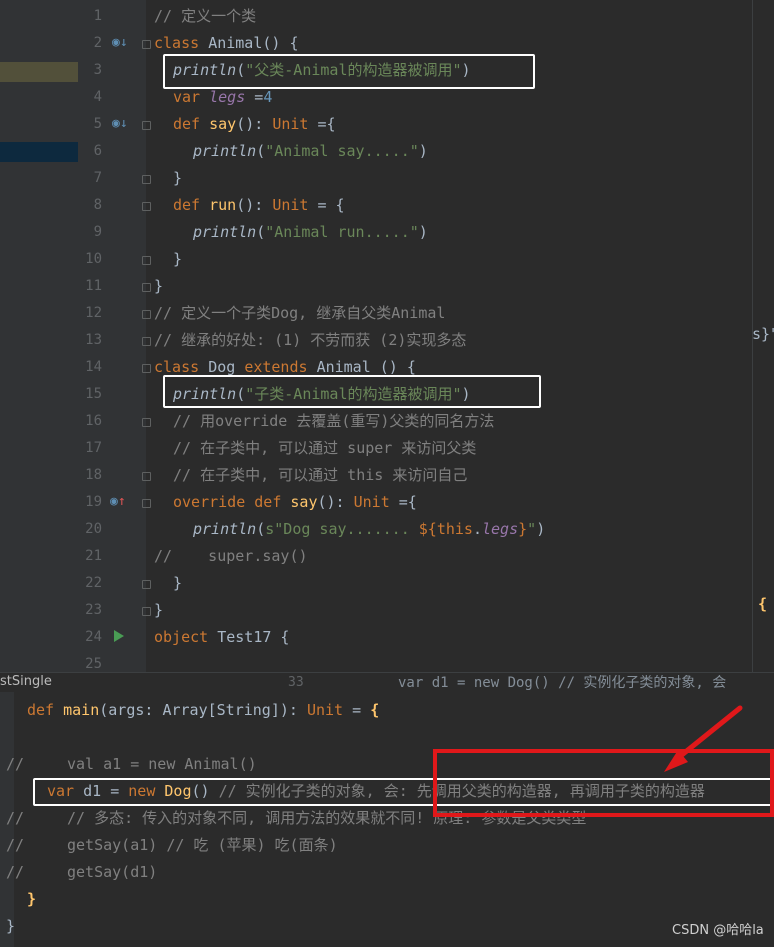 Image resolution: width=774 pixels, height=947 pixels. I want to click on line-number: 10, so click(93, 259).